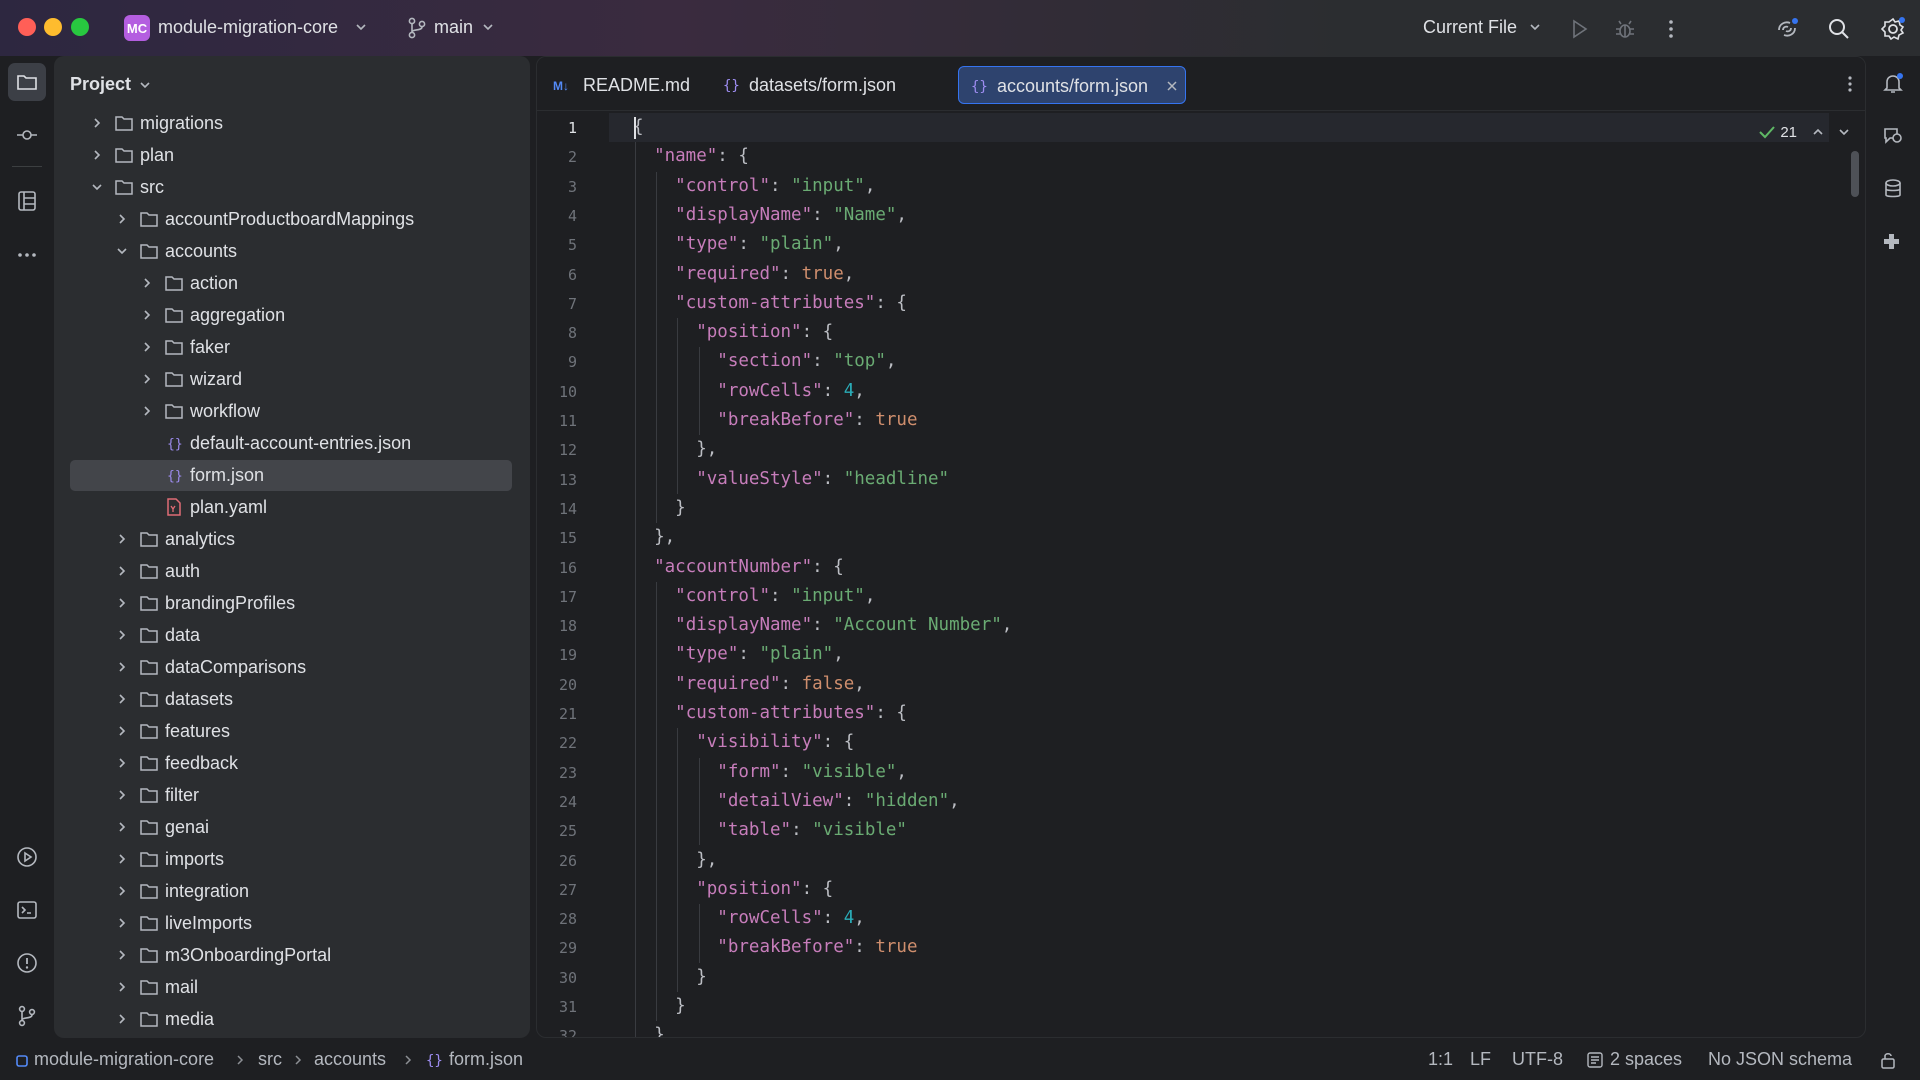  Describe the element at coordinates (291, 987) in the screenshot. I see `tree-folder-item: mail` at that location.